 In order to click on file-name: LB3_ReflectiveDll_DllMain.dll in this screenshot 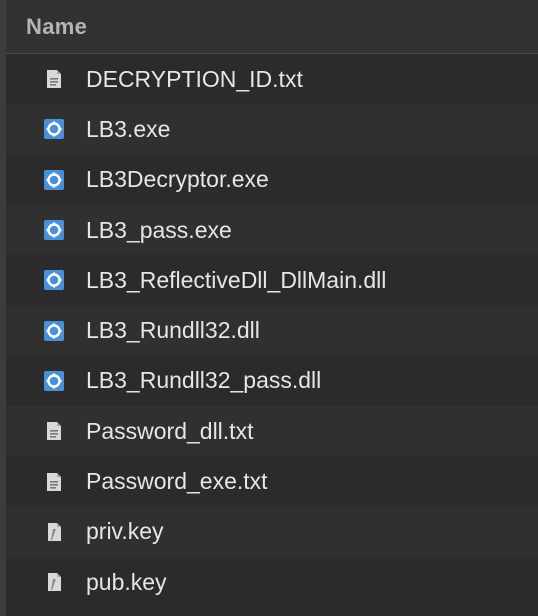, I will do `click(236, 279)`.